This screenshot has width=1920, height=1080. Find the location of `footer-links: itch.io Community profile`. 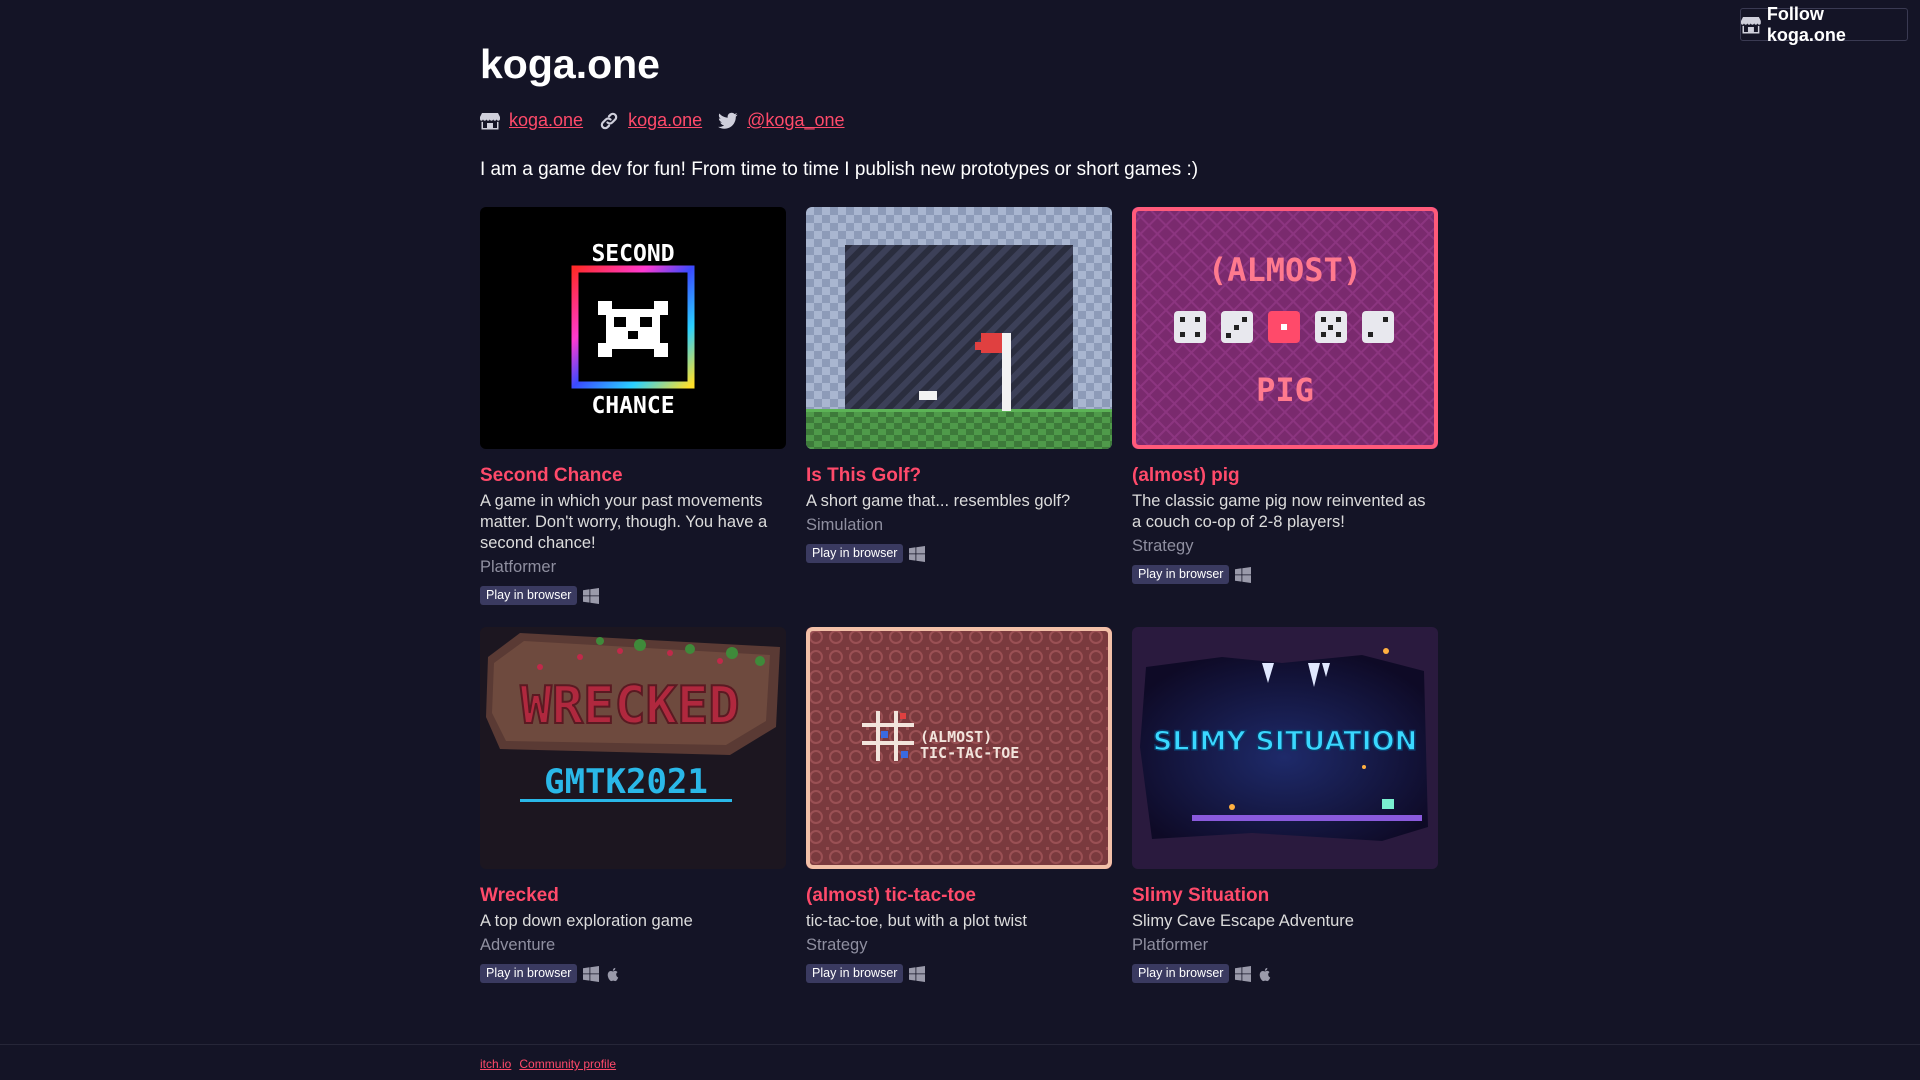

footer-links: itch.io Community profile is located at coordinates (548, 1064).